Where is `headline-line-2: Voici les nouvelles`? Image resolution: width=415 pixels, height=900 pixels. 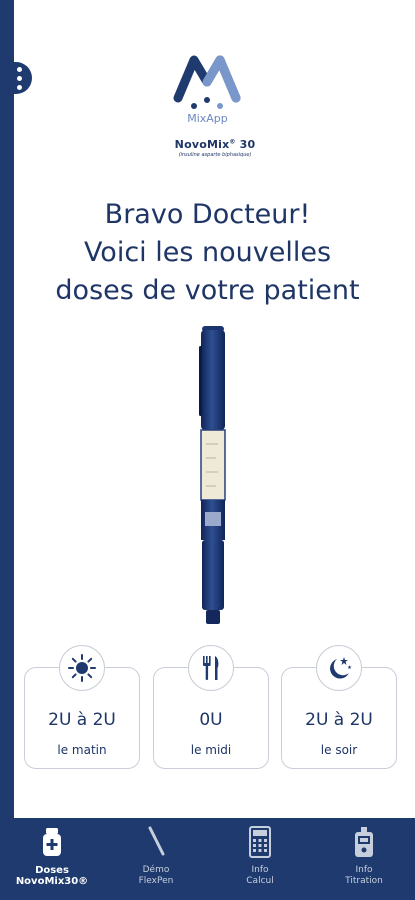
headline-line-2: Voici les nouvelles is located at coordinates (207, 252).